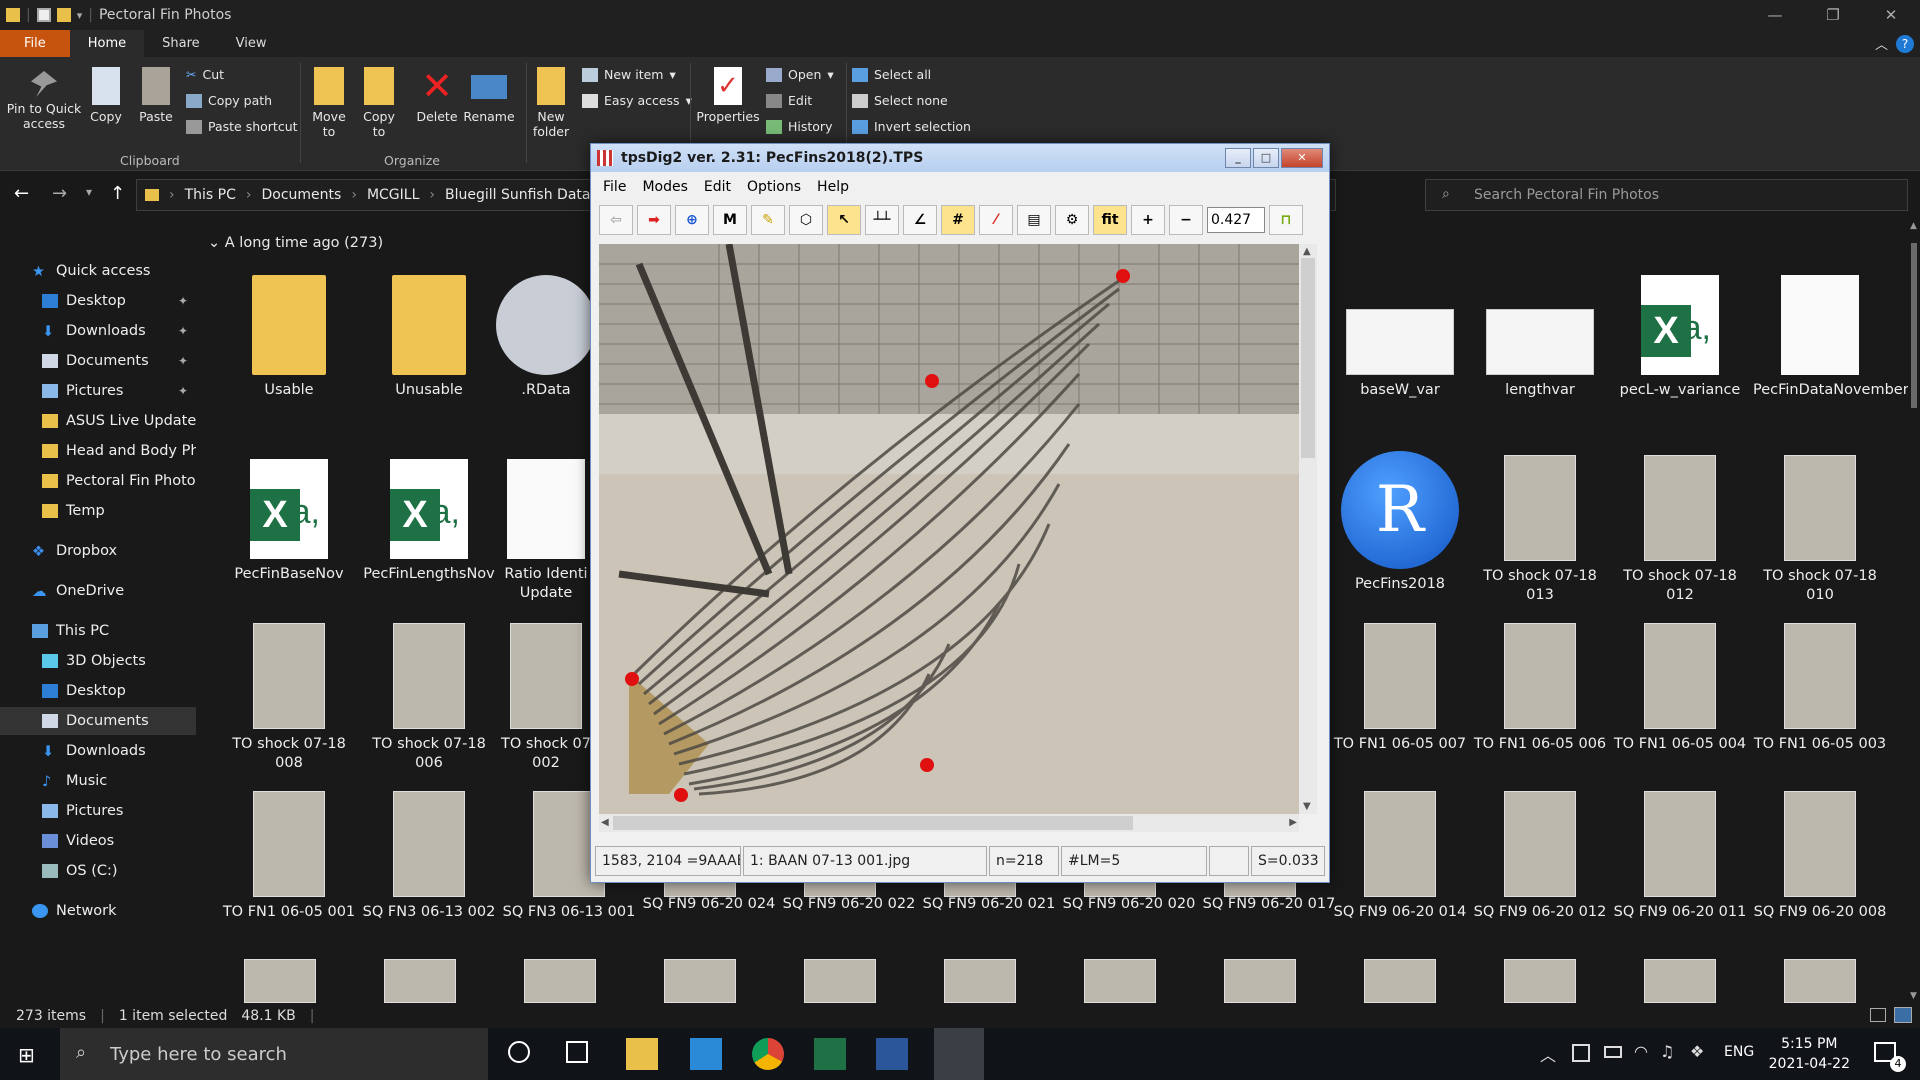  Describe the element at coordinates (429, 521) in the screenshot. I see `file-item: Xa, PecFinLengthsNov` at that location.